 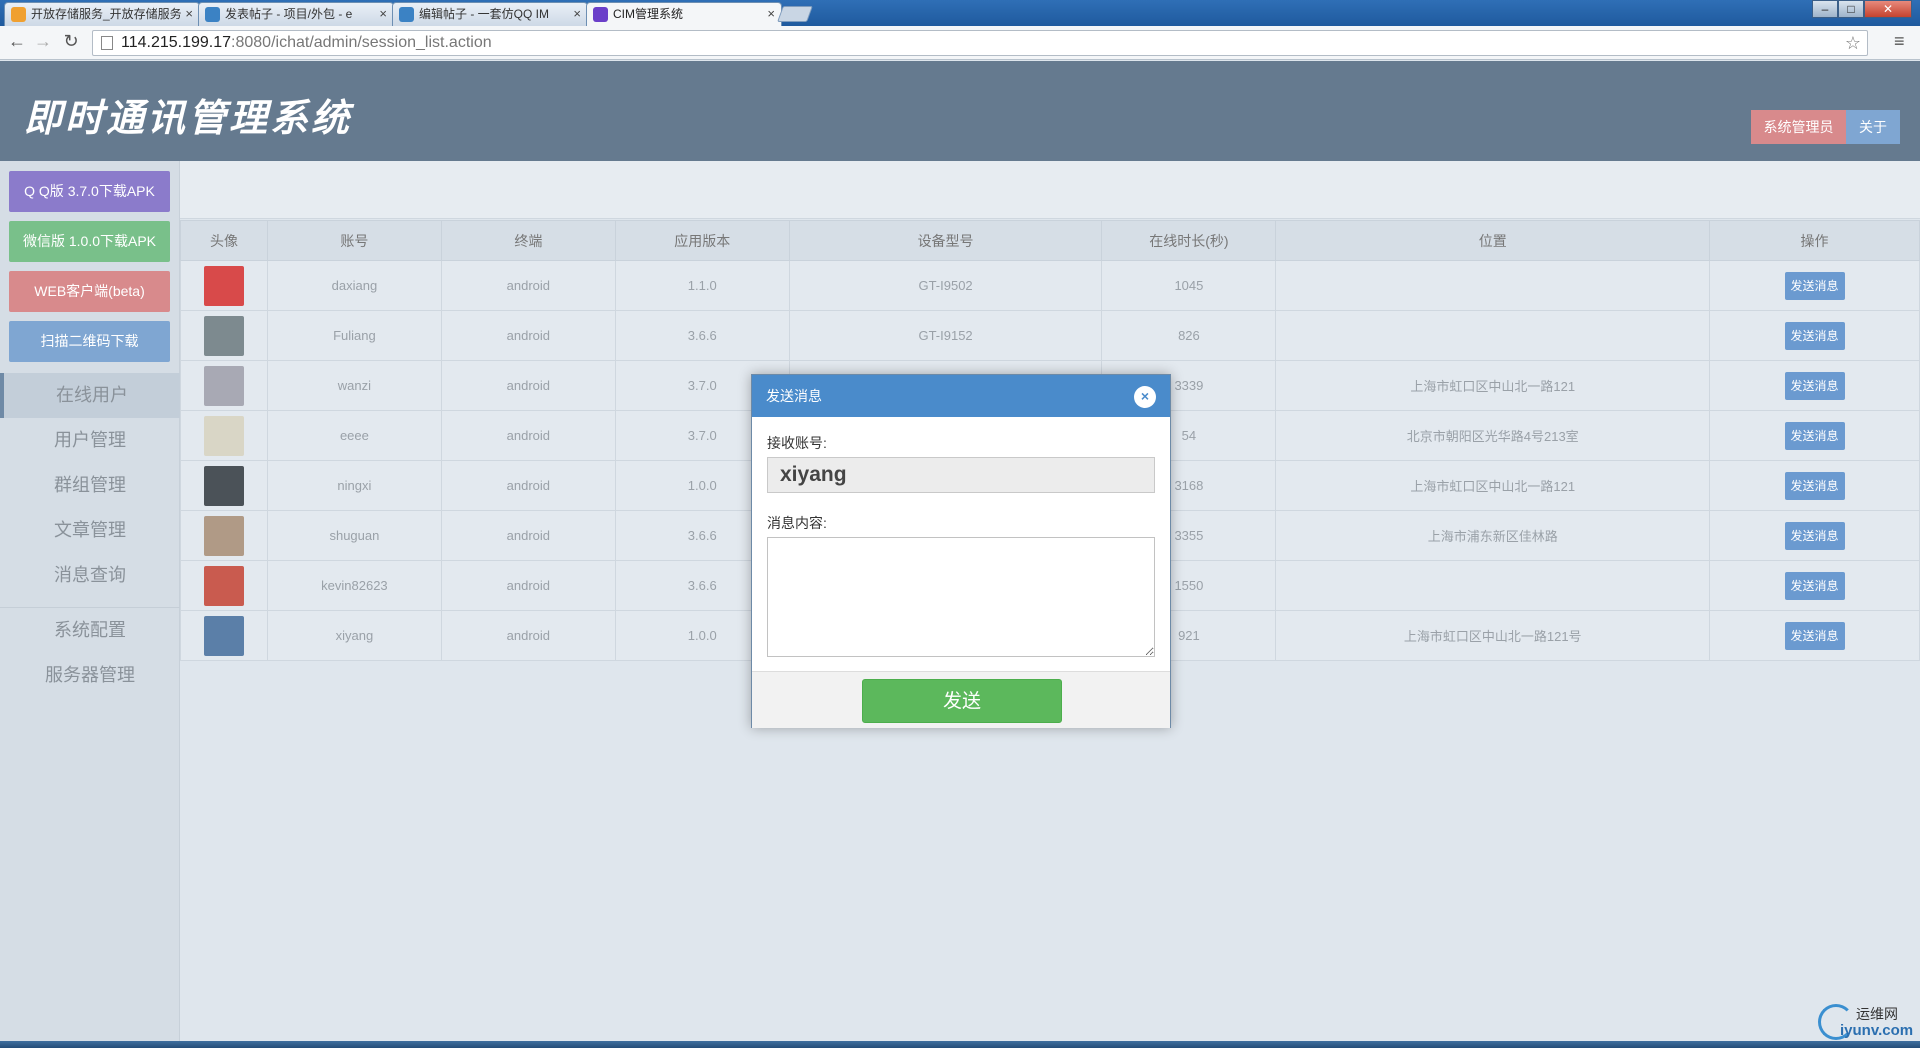 I want to click on sidebar-item-server-management: 服务器管理, so click(x=90, y=675).